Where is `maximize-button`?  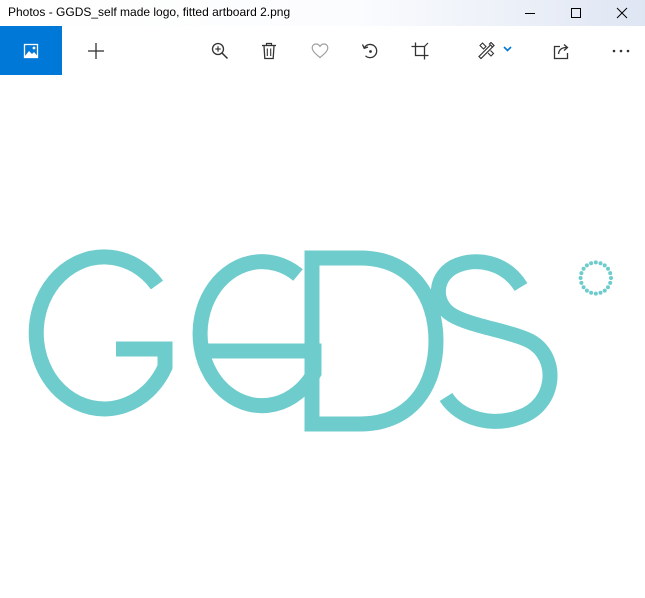
maximize-button is located at coordinates (576, 13).